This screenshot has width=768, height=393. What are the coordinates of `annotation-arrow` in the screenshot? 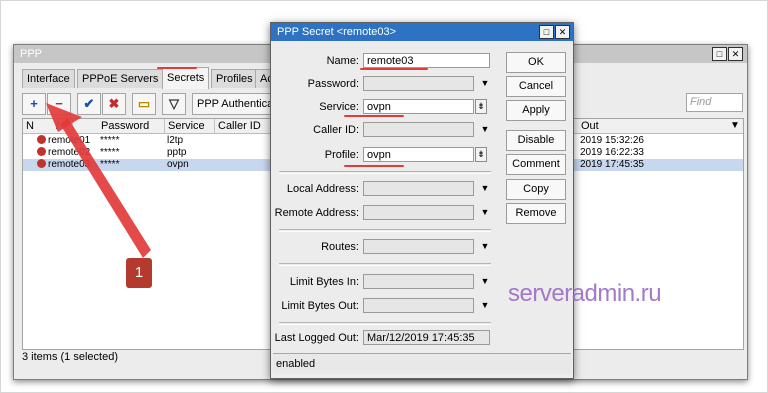 It's located at (98, 180).